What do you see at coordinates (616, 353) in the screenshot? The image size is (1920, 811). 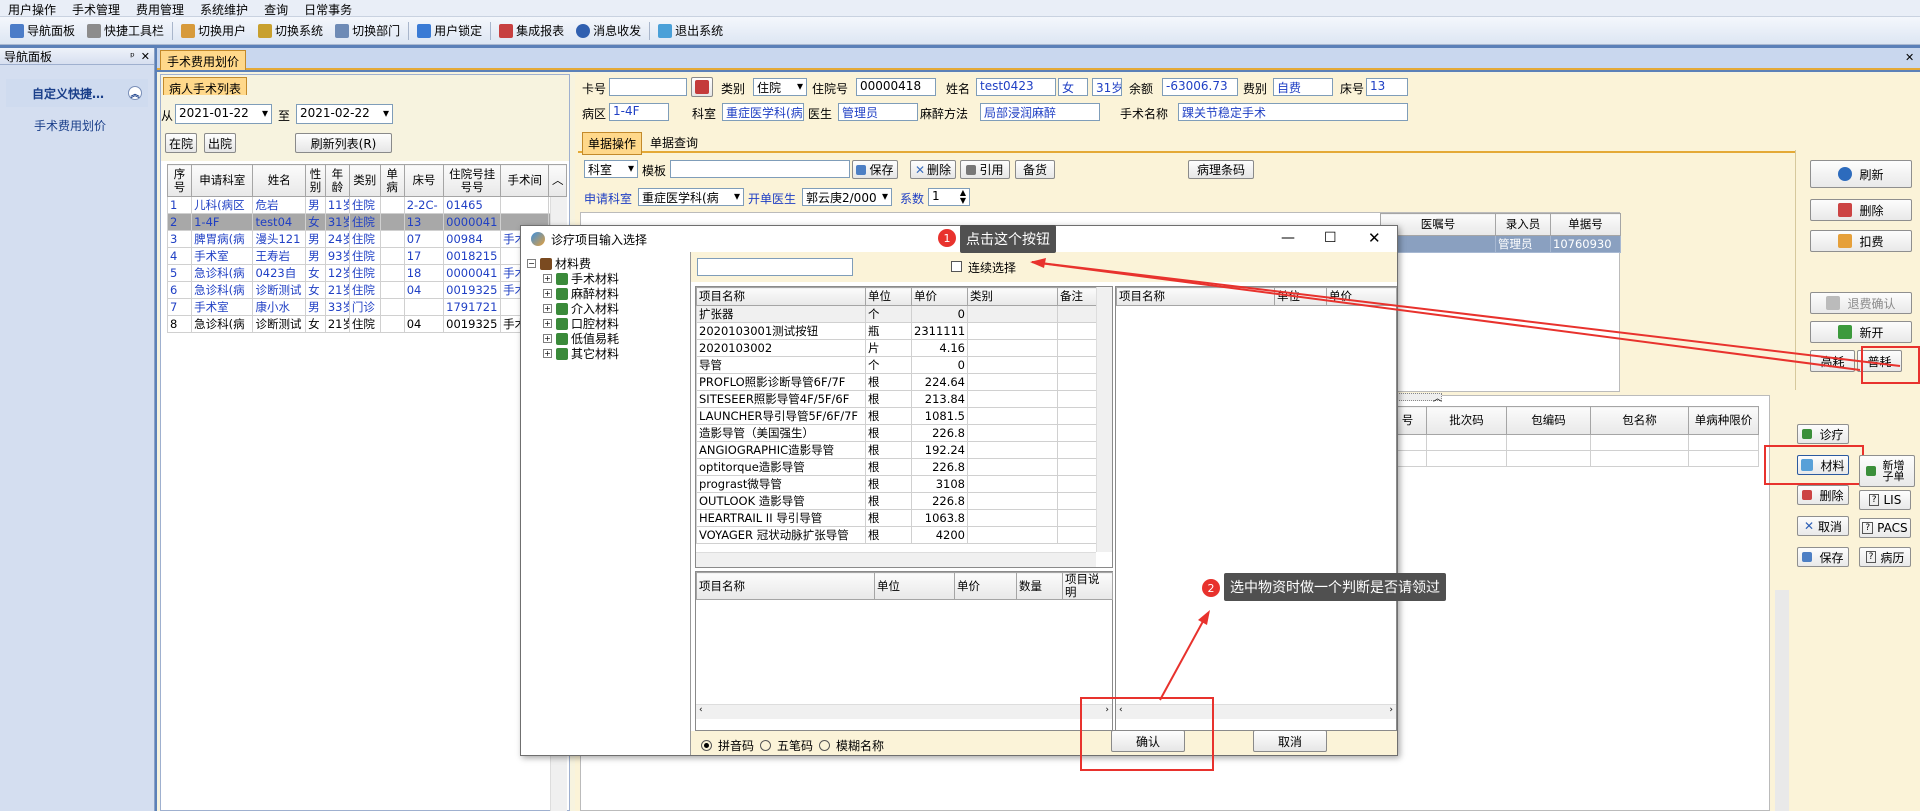 I see `tree-item: + 其它材料` at bounding box center [616, 353].